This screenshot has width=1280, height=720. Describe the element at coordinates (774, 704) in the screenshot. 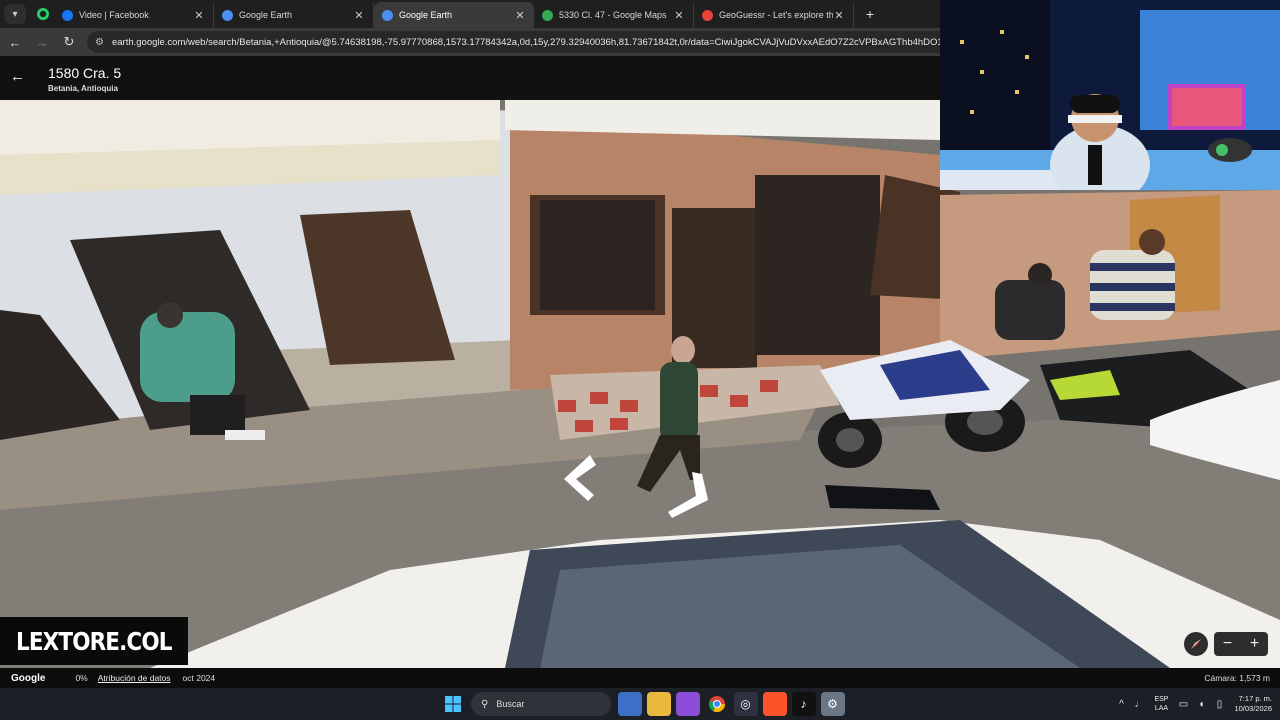

I see `brave-icon` at that location.